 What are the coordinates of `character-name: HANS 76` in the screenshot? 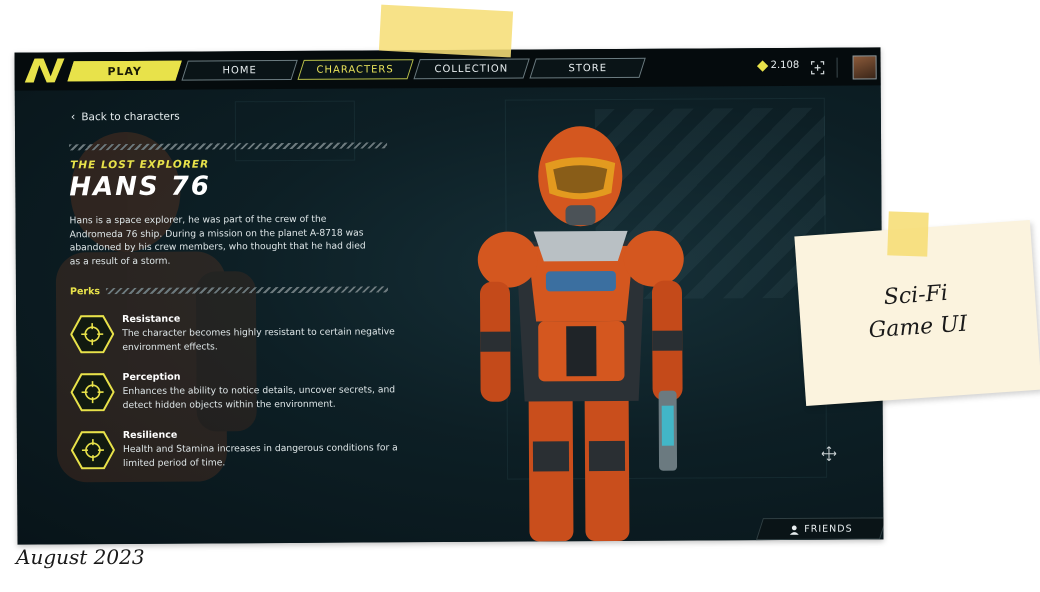 It's located at (140, 187).